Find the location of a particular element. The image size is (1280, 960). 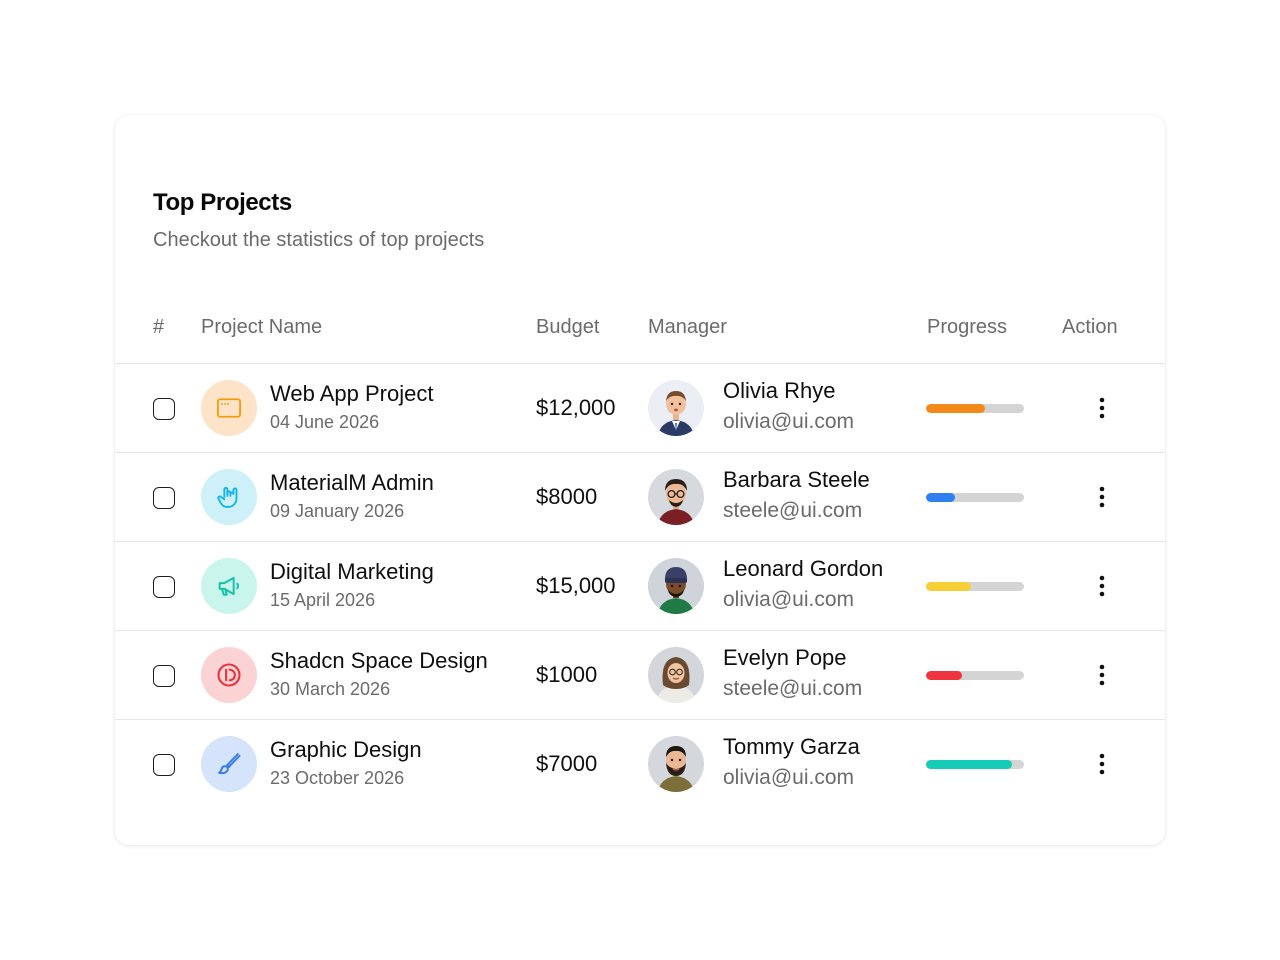

project-date: 09 January 2026 is located at coordinates (337, 511).